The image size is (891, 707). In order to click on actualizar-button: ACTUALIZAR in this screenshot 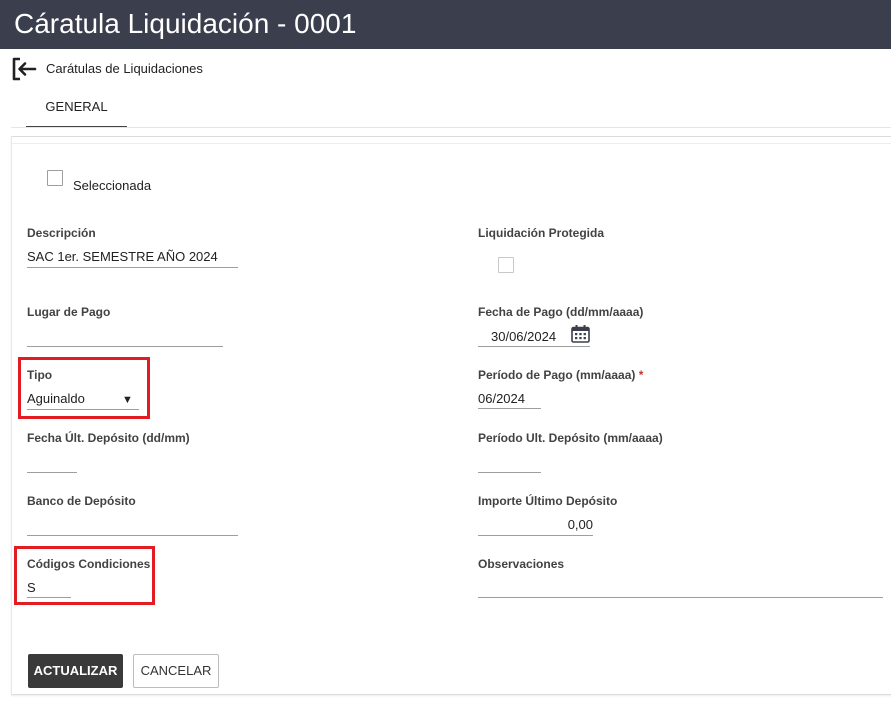, I will do `click(75, 671)`.